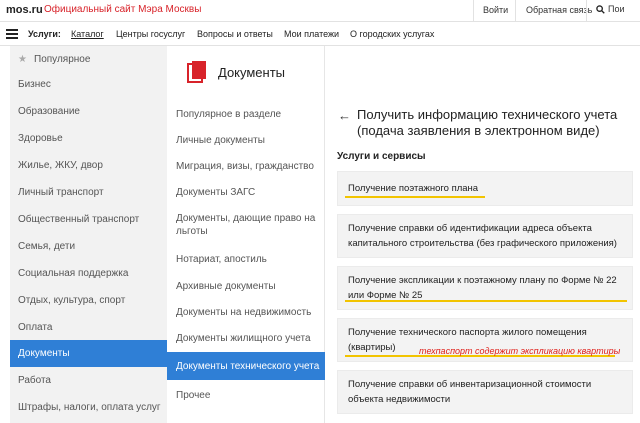 This screenshot has height=423, width=640. I want to click on nav-my-payments: Мои платежи, so click(311, 34).